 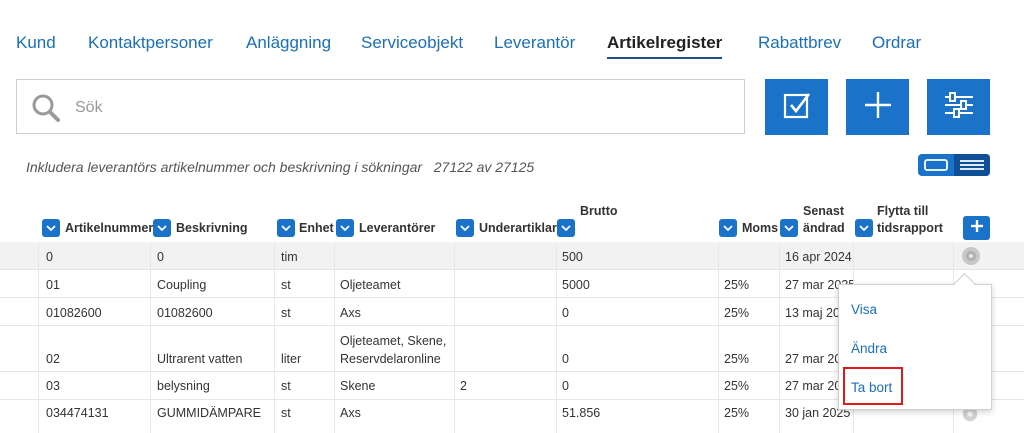 What do you see at coordinates (358, 386) in the screenshot?
I see `cell-leverantorer: Skene` at bounding box center [358, 386].